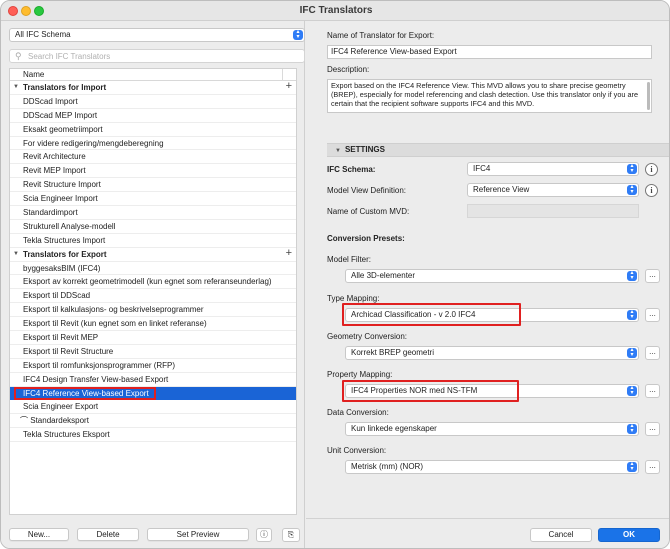 Image resolution: width=670 pixels, height=549 pixels. What do you see at coordinates (368, 211) in the screenshot?
I see `custom-mvd-label: Name of Custom MVD:` at bounding box center [368, 211].